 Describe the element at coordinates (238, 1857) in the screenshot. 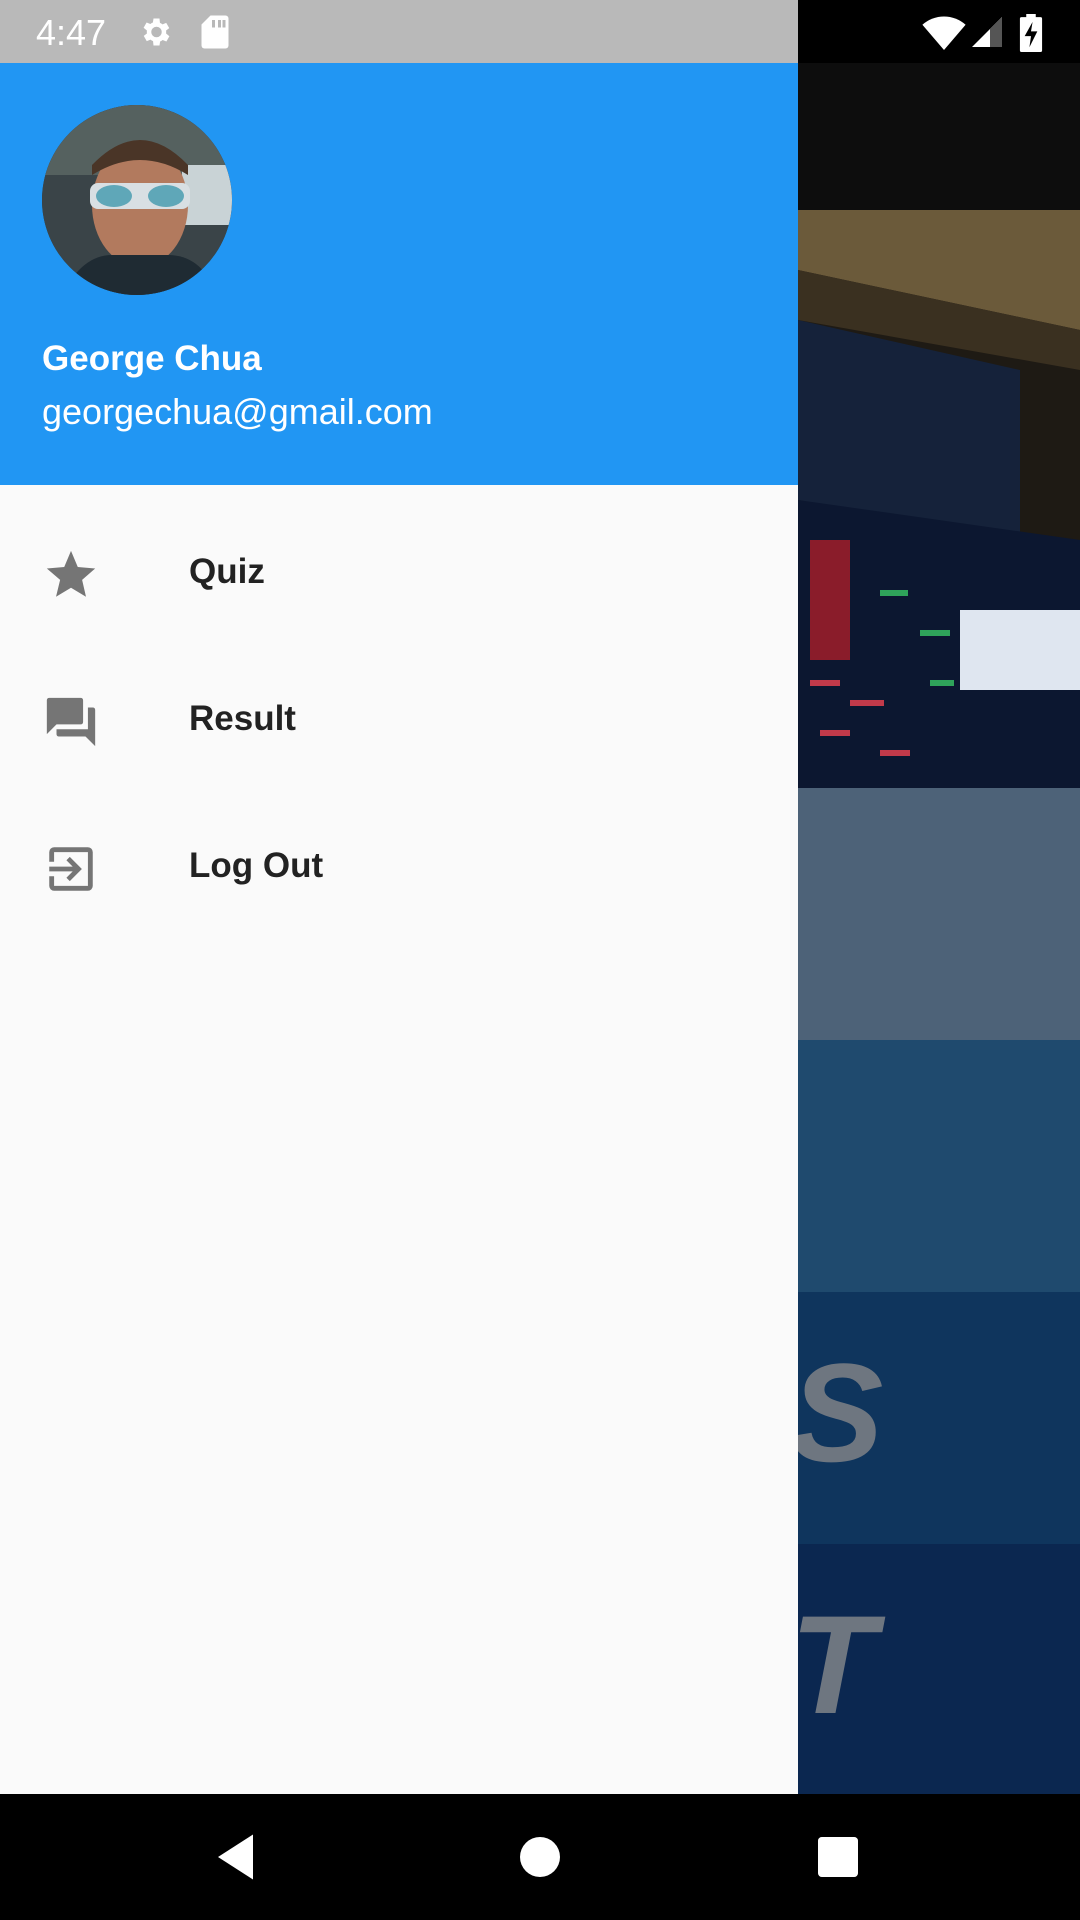

I see `back-icon` at that location.